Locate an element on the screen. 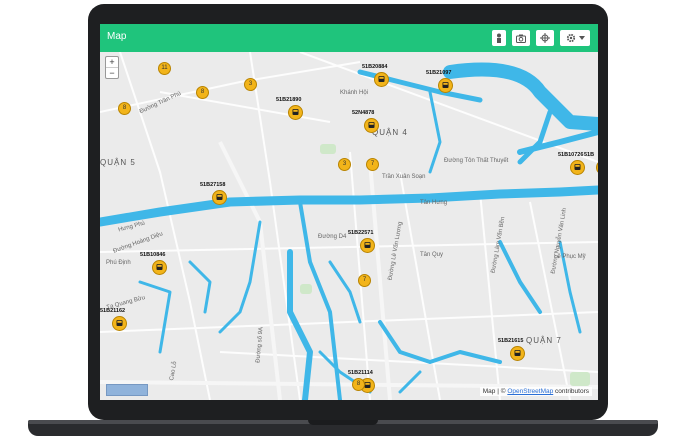 The height and width of the screenshot is (448, 685). attribution-copyright: © is located at coordinates (503, 391).